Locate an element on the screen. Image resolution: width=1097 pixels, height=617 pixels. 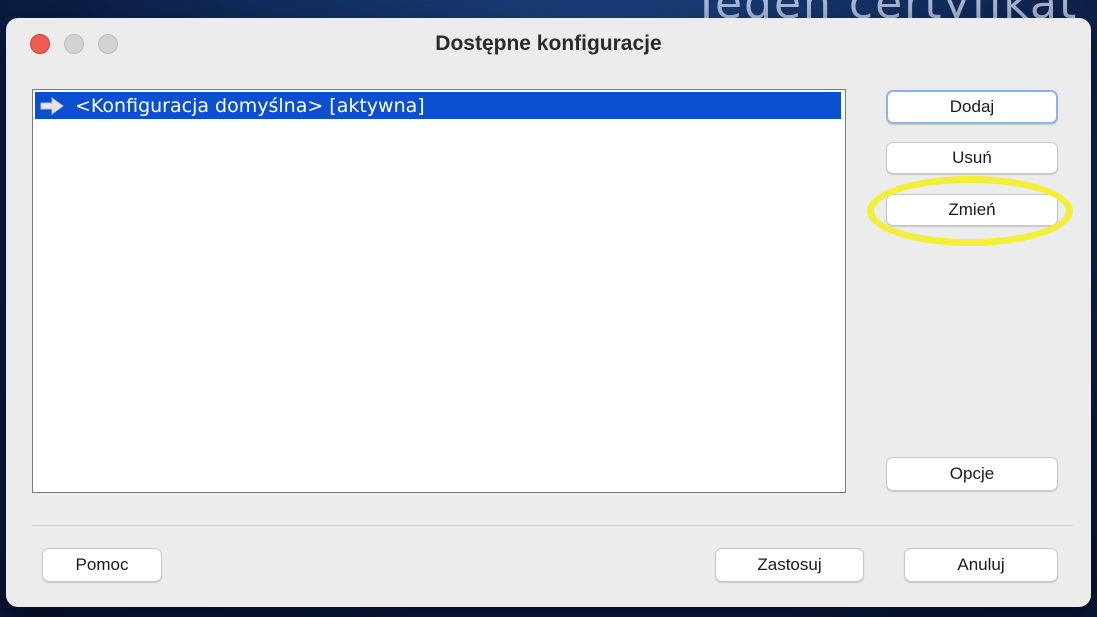
change-button: Zmień is located at coordinates (972, 210).